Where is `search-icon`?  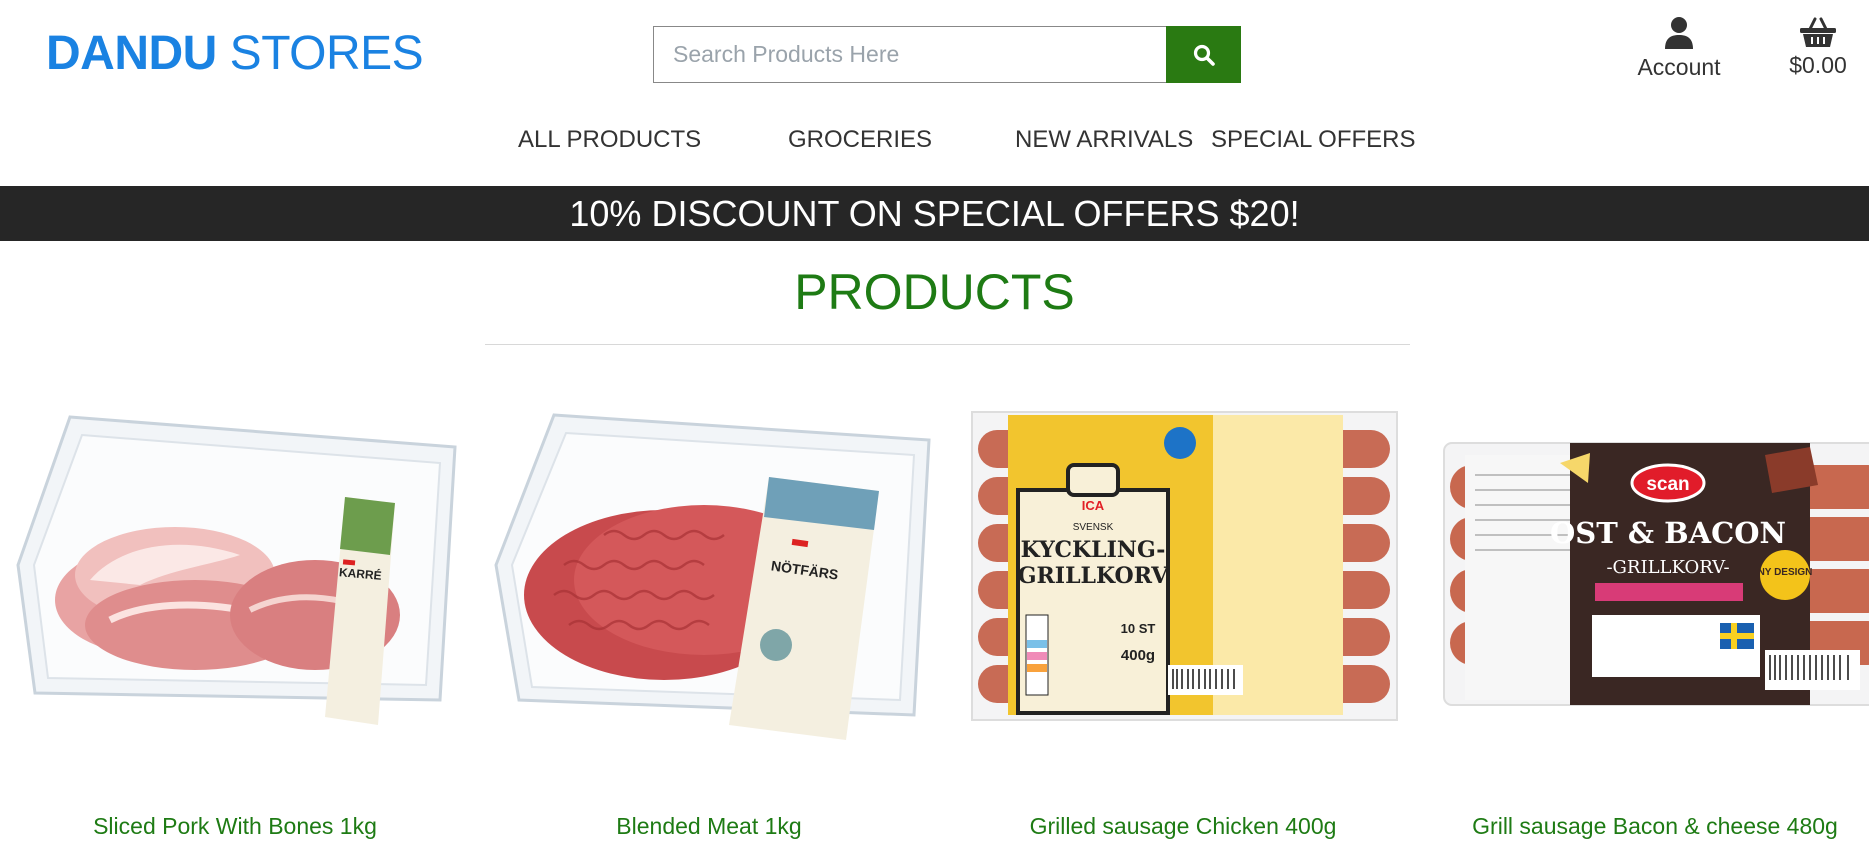 search-icon is located at coordinates (1204, 55).